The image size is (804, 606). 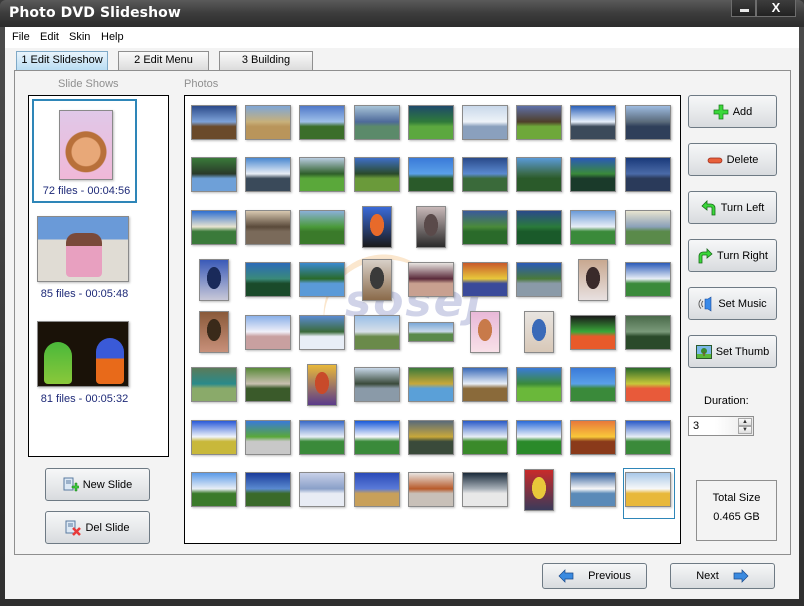 I want to click on add-photo-button: Add, so click(x=732, y=111).